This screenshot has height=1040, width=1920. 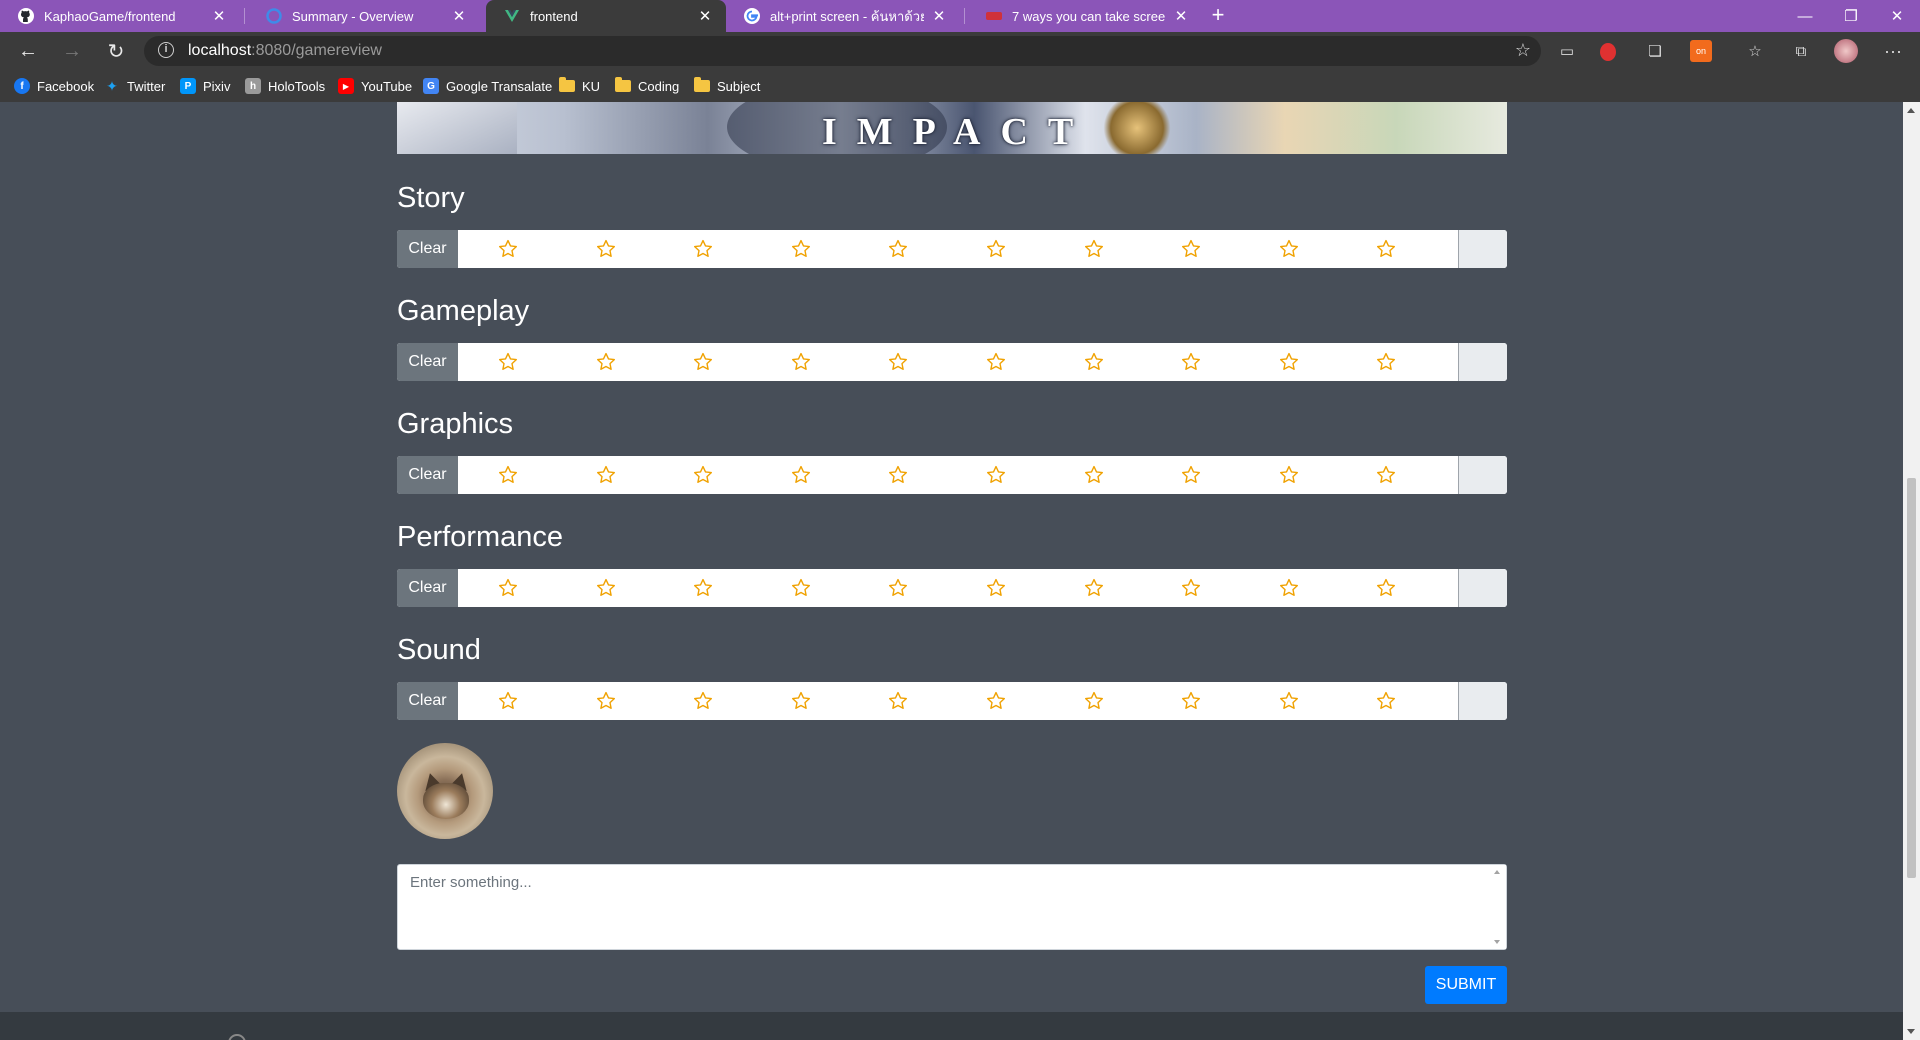 I want to click on address-bar: i localhost:8080/gamereview ☆, so click(x=842, y=51).